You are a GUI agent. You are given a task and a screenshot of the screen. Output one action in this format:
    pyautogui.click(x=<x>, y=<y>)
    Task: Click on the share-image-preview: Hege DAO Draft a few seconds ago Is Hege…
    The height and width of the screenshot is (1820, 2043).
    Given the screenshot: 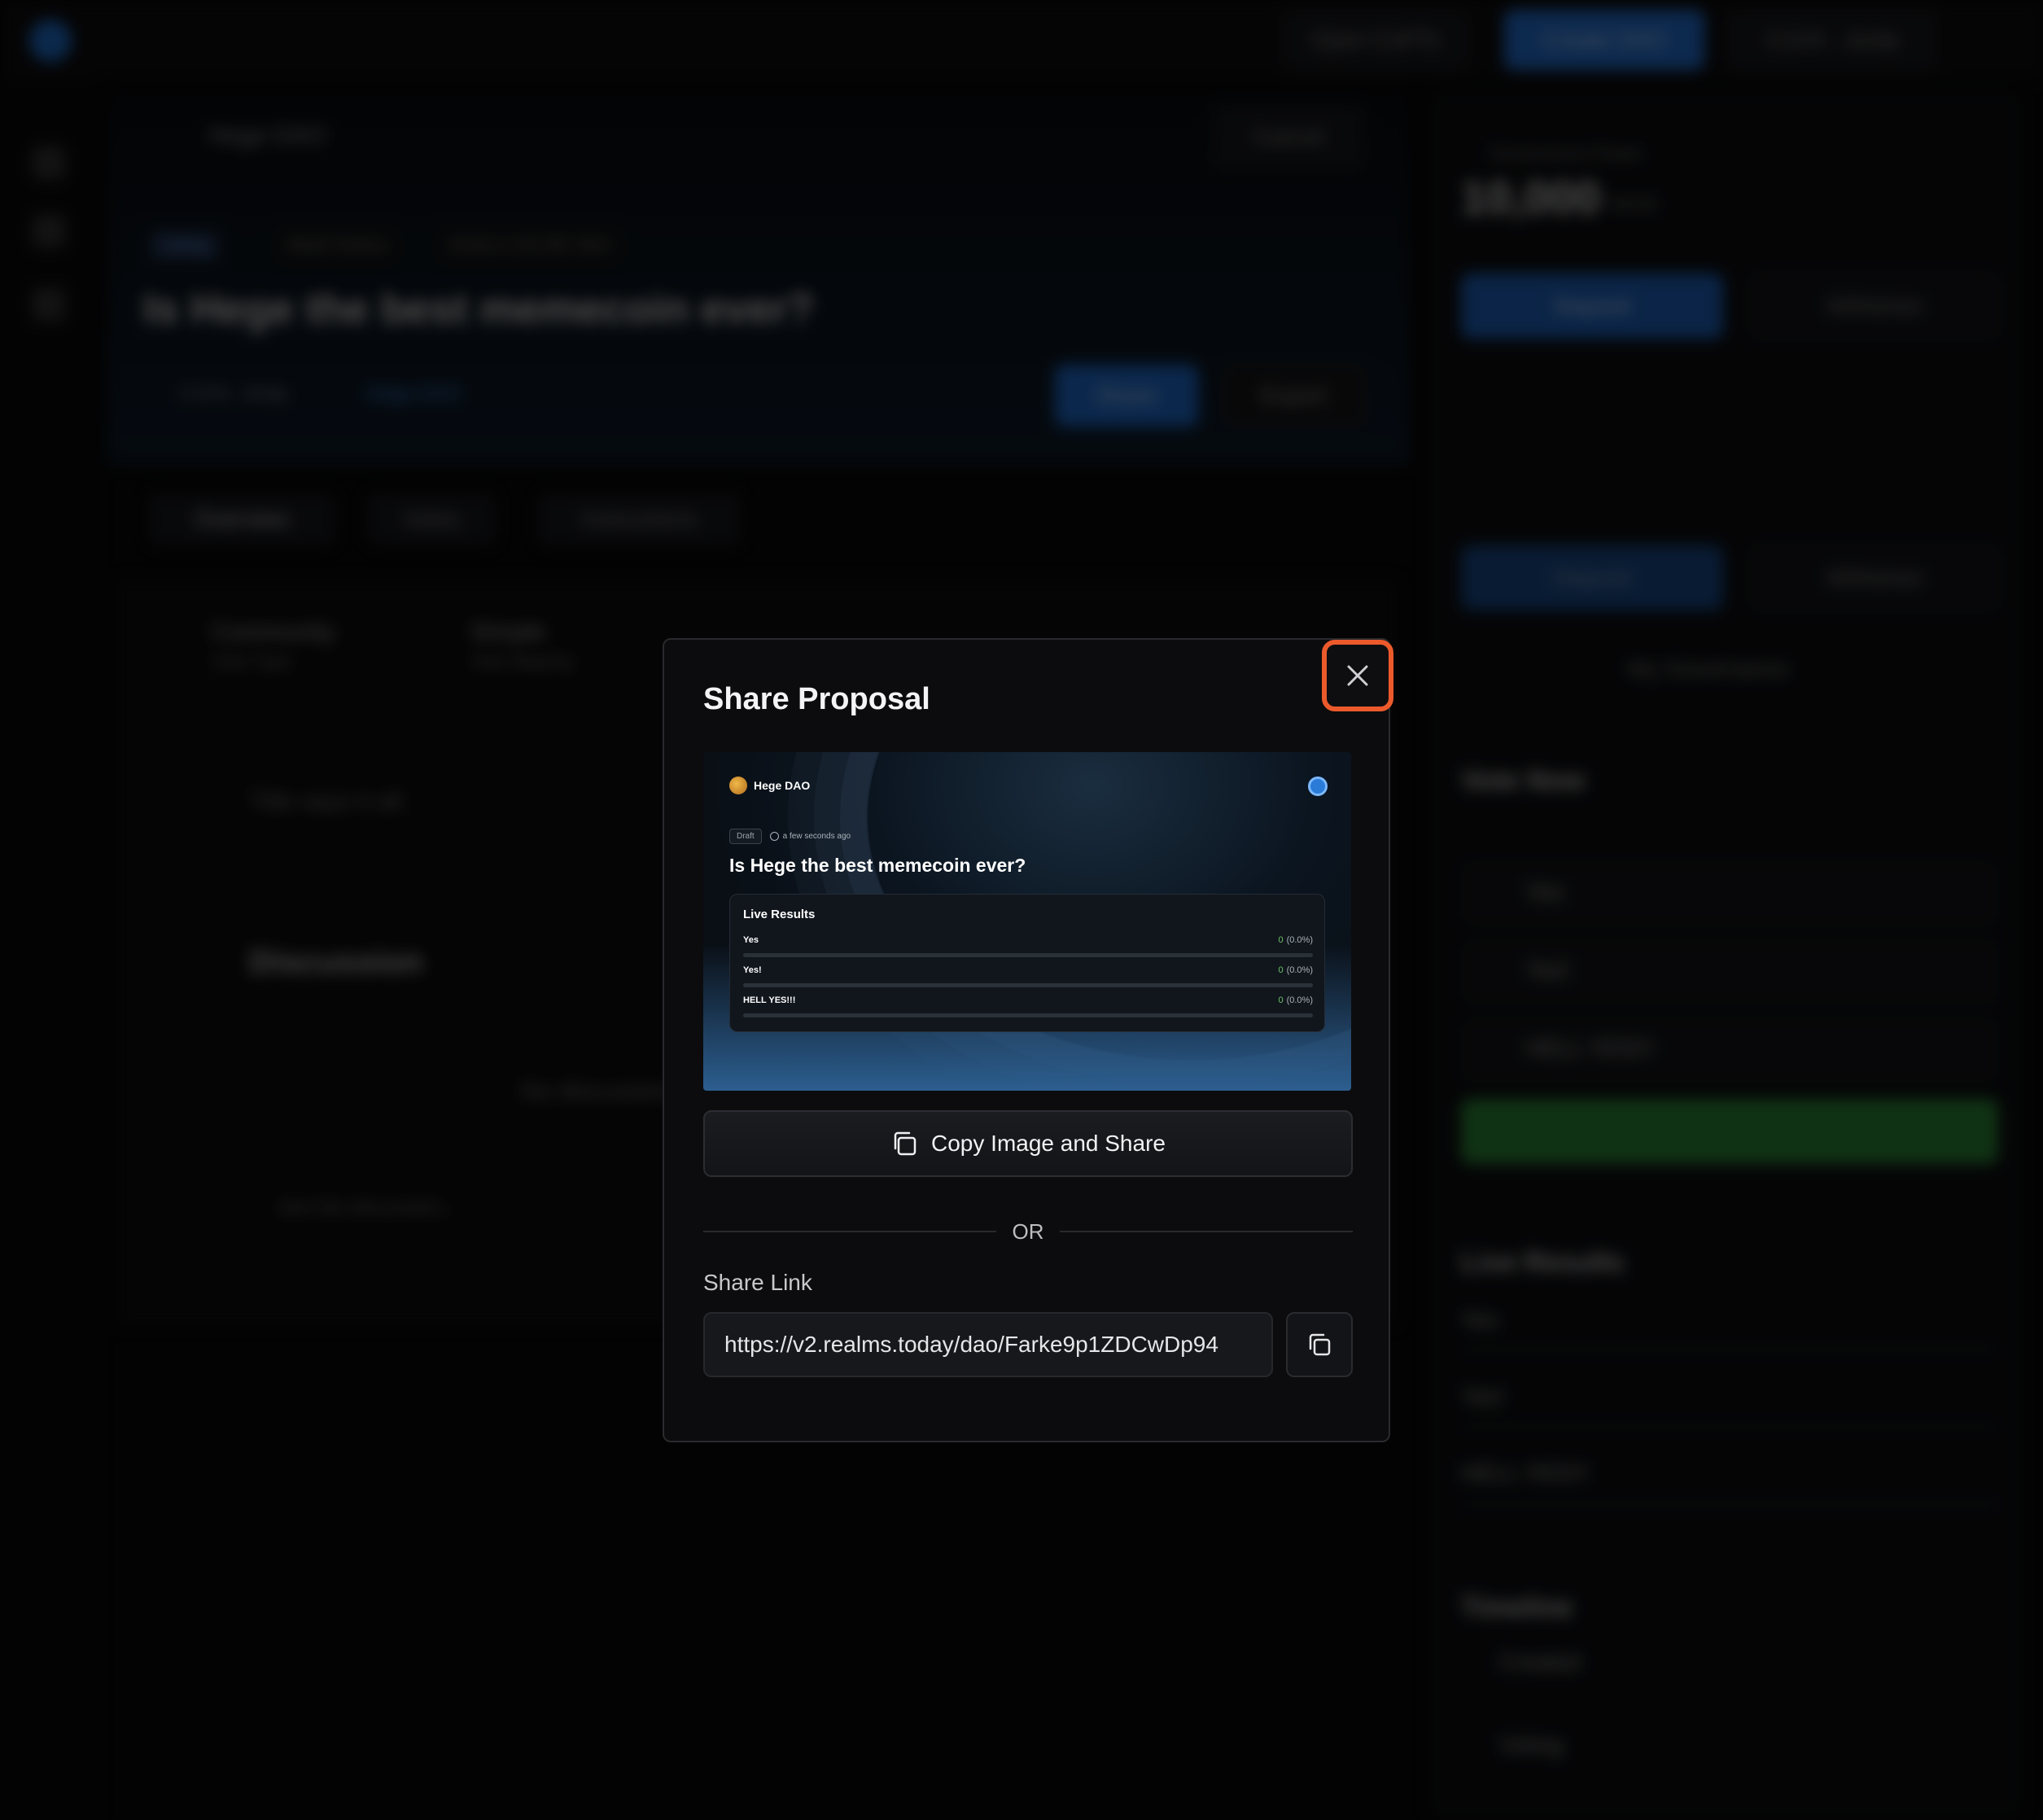 What is the action you would take?
    pyautogui.click(x=1027, y=922)
    